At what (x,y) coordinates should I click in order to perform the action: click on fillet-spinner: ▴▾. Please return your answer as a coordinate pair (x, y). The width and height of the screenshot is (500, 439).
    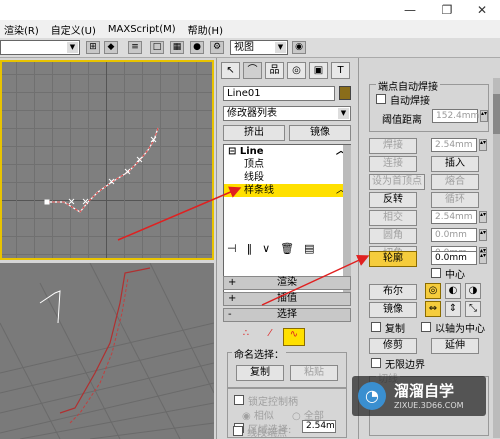
    Looking at the image, I should click on (483, 235).